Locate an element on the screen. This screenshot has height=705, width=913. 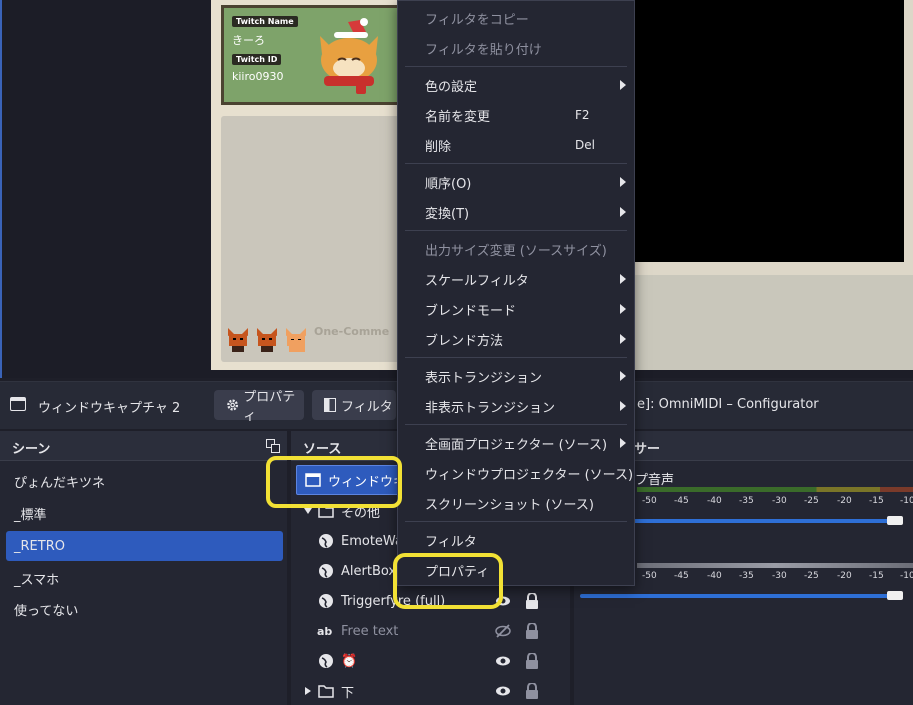
filter-icon is located at coordinates (330, 405).